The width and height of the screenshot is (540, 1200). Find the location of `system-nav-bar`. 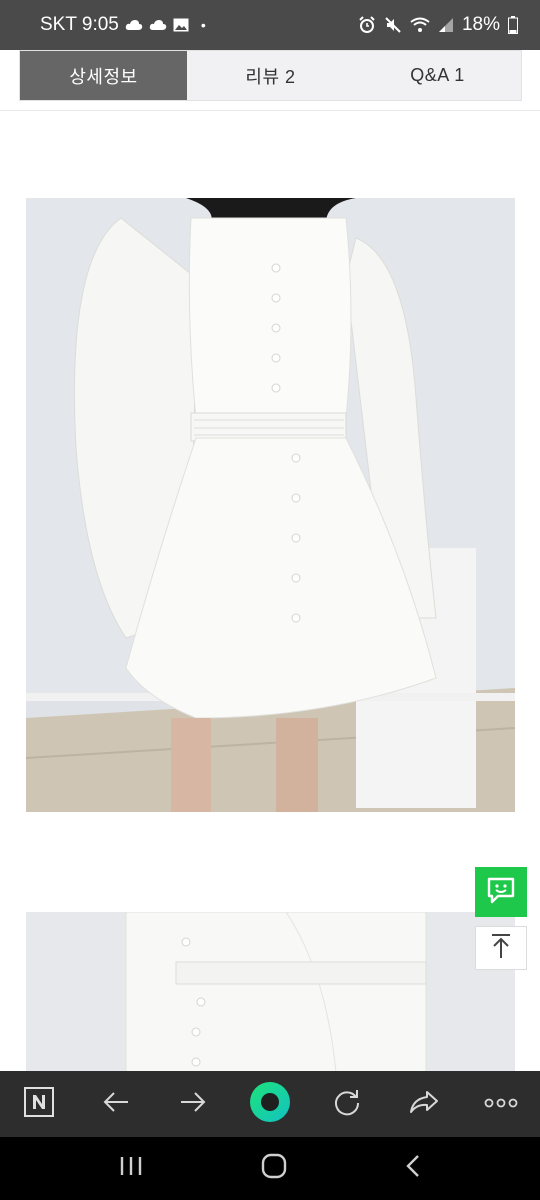

system-nav-bar is located at coordinates (270, 1168).